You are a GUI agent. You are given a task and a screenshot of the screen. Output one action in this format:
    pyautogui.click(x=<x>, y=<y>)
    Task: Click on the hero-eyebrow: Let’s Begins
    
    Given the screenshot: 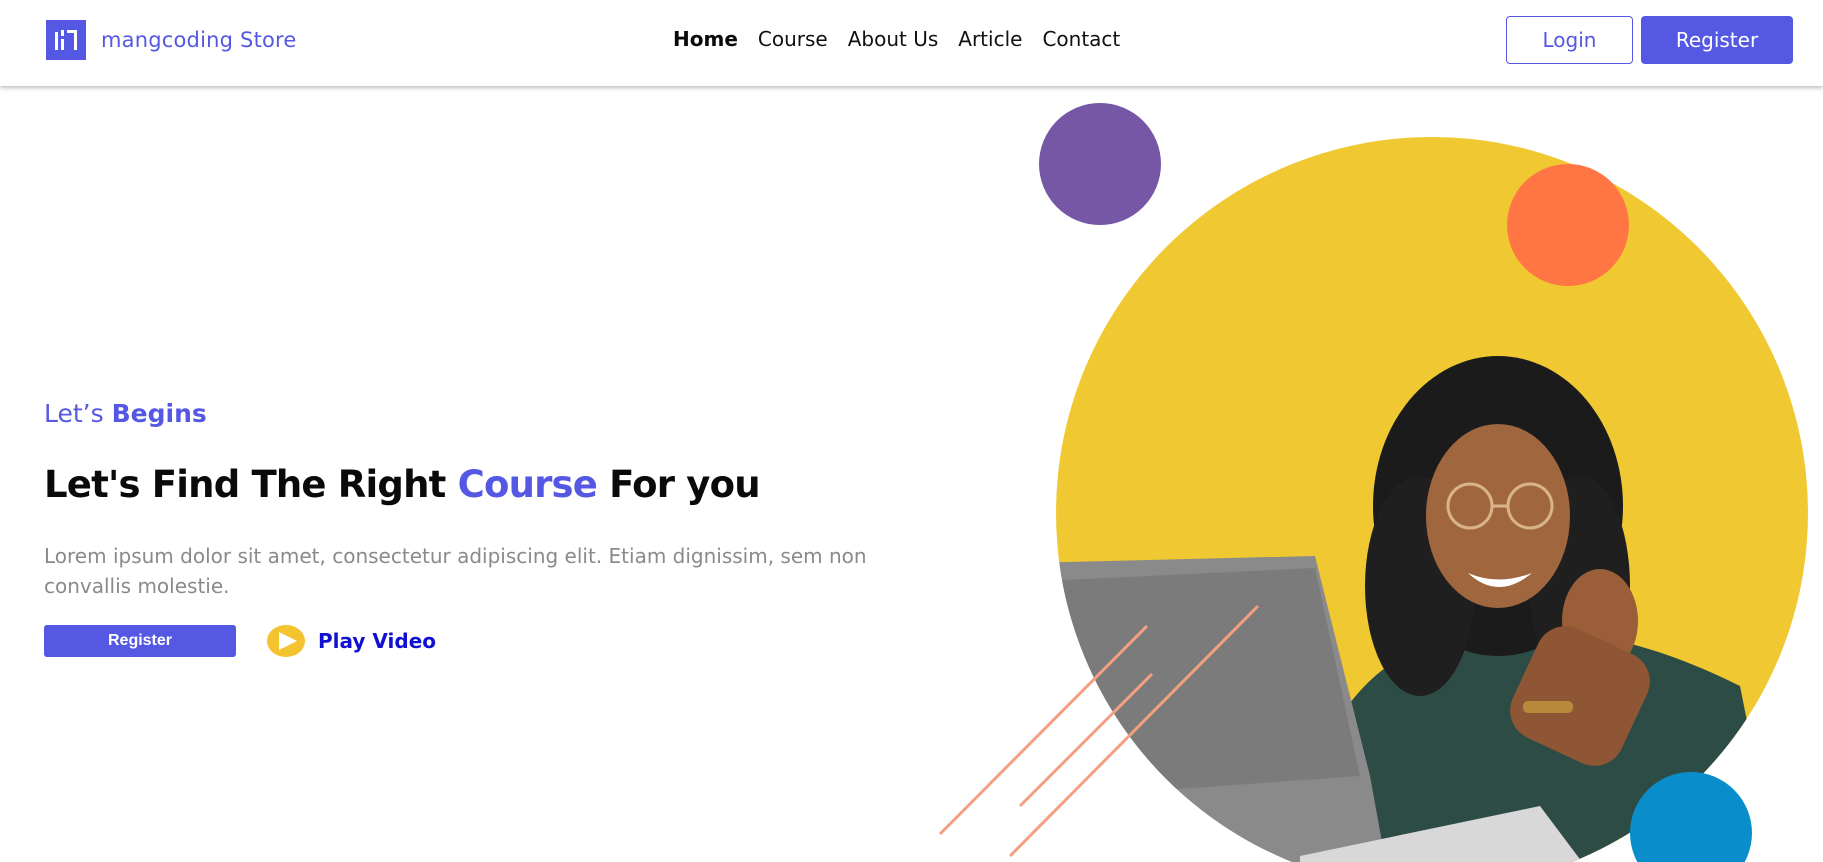 What is the action you would take?
    pyautogui.click(x=125, y=413)
    